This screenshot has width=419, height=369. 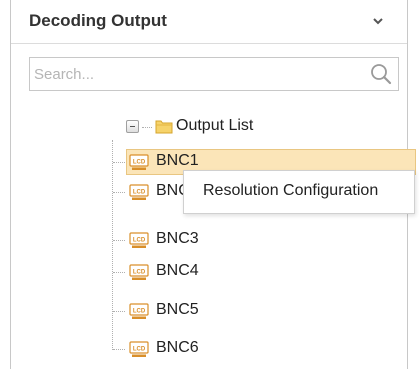 I want to click on tree-item-bnc4: LCD BNC4, so click(x=209, y=272).